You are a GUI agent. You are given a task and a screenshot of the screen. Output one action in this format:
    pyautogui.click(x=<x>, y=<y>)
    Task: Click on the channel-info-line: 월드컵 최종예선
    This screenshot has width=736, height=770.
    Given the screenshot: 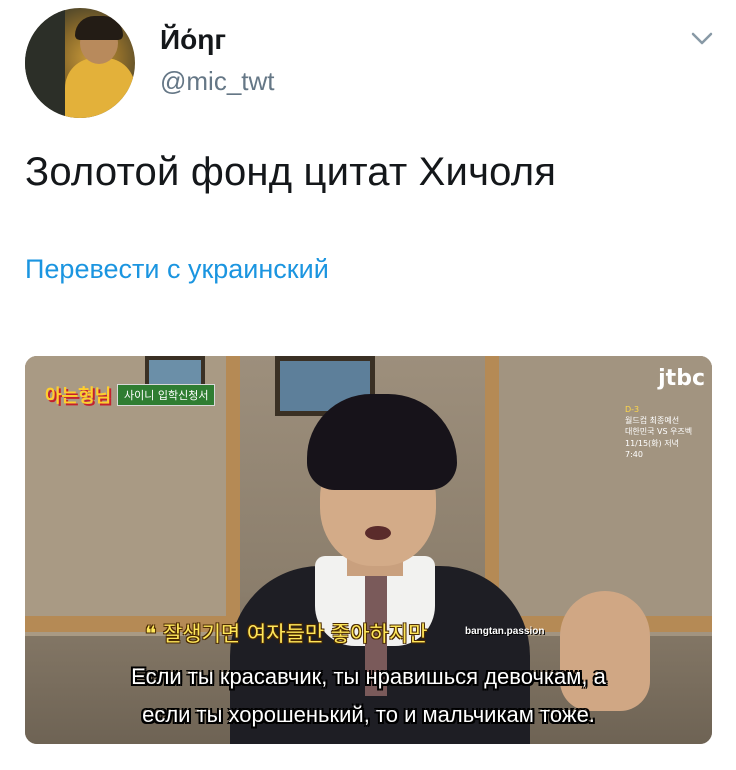 What is the action you would take?
    pyautogui.click(x=652, y=421)
    